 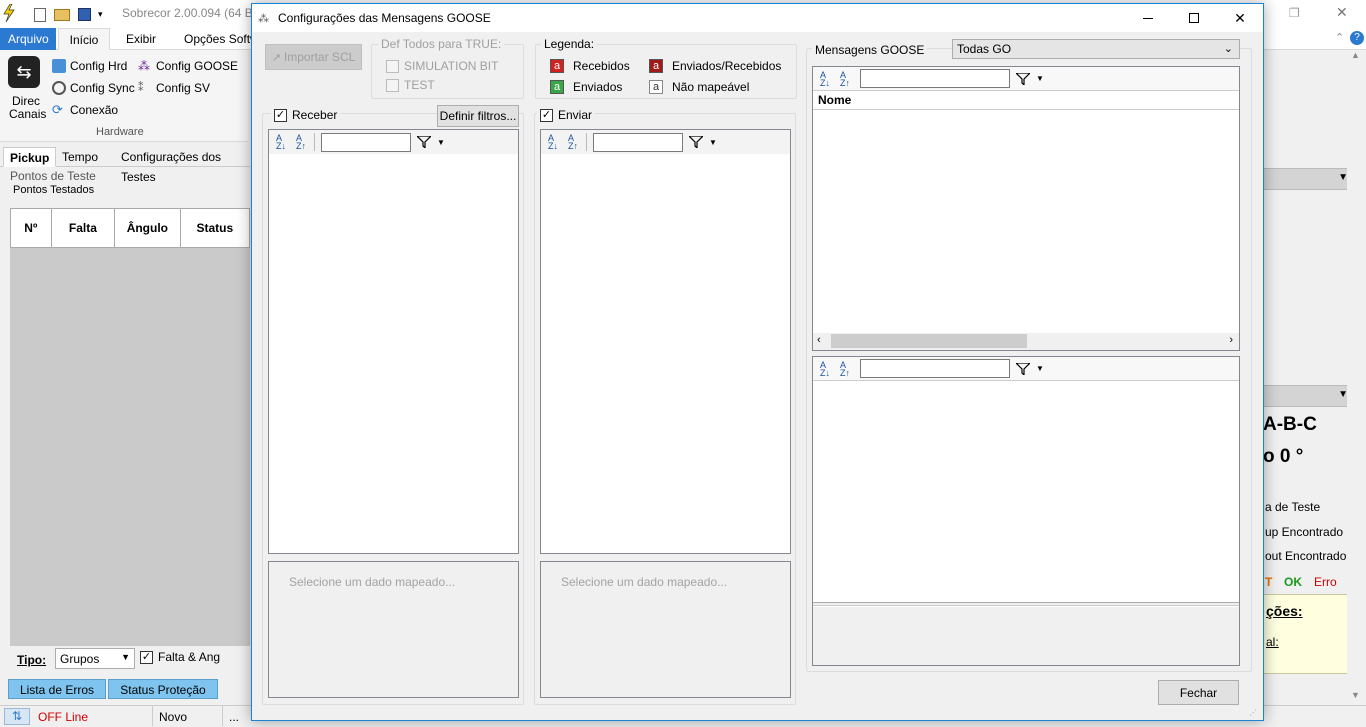 I want to click on conexao-button: ⟳ Conexão, so click(x=85, y=110).